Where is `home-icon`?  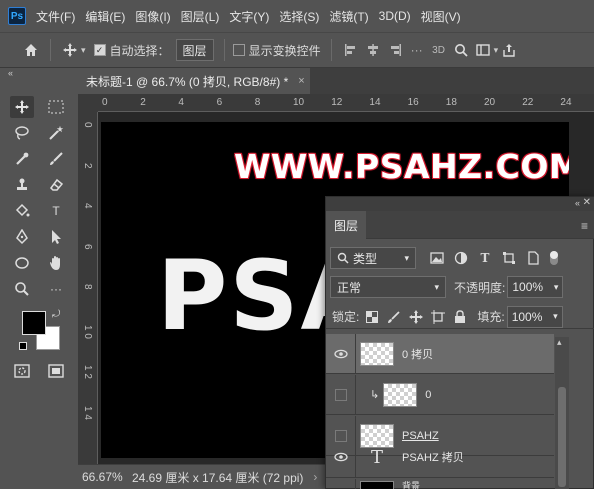 home-icon is located at coordinates (31, 50).